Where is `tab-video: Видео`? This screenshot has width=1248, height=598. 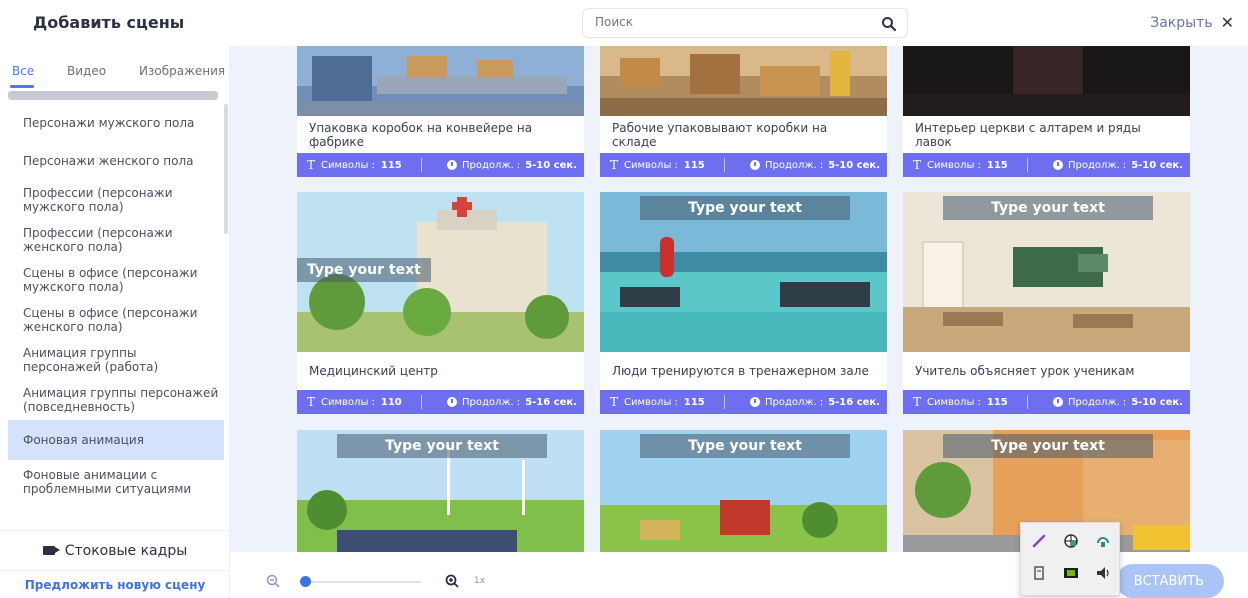 tab-video: Видео is located at coordinates (86, 71).